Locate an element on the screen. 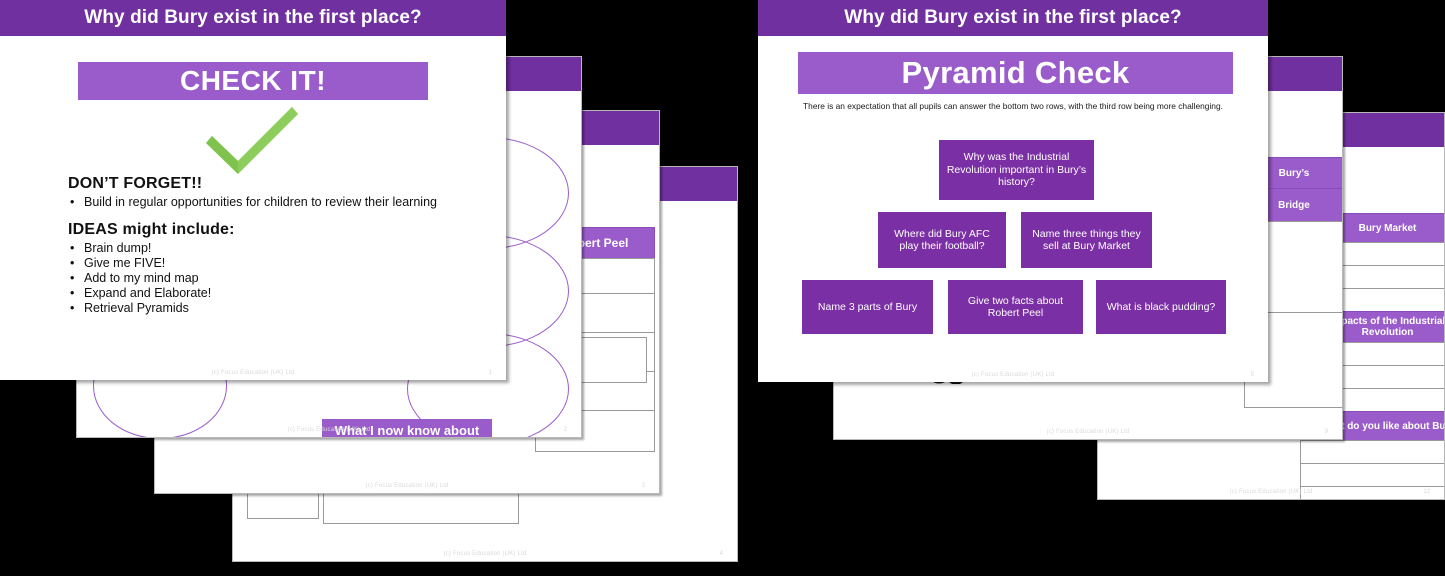 Image resolution: width=1445 pixels, height=576 pixels. slide-4-footer: (c) Focus Education (UK) Ltd is located at coordinates (485, 554).